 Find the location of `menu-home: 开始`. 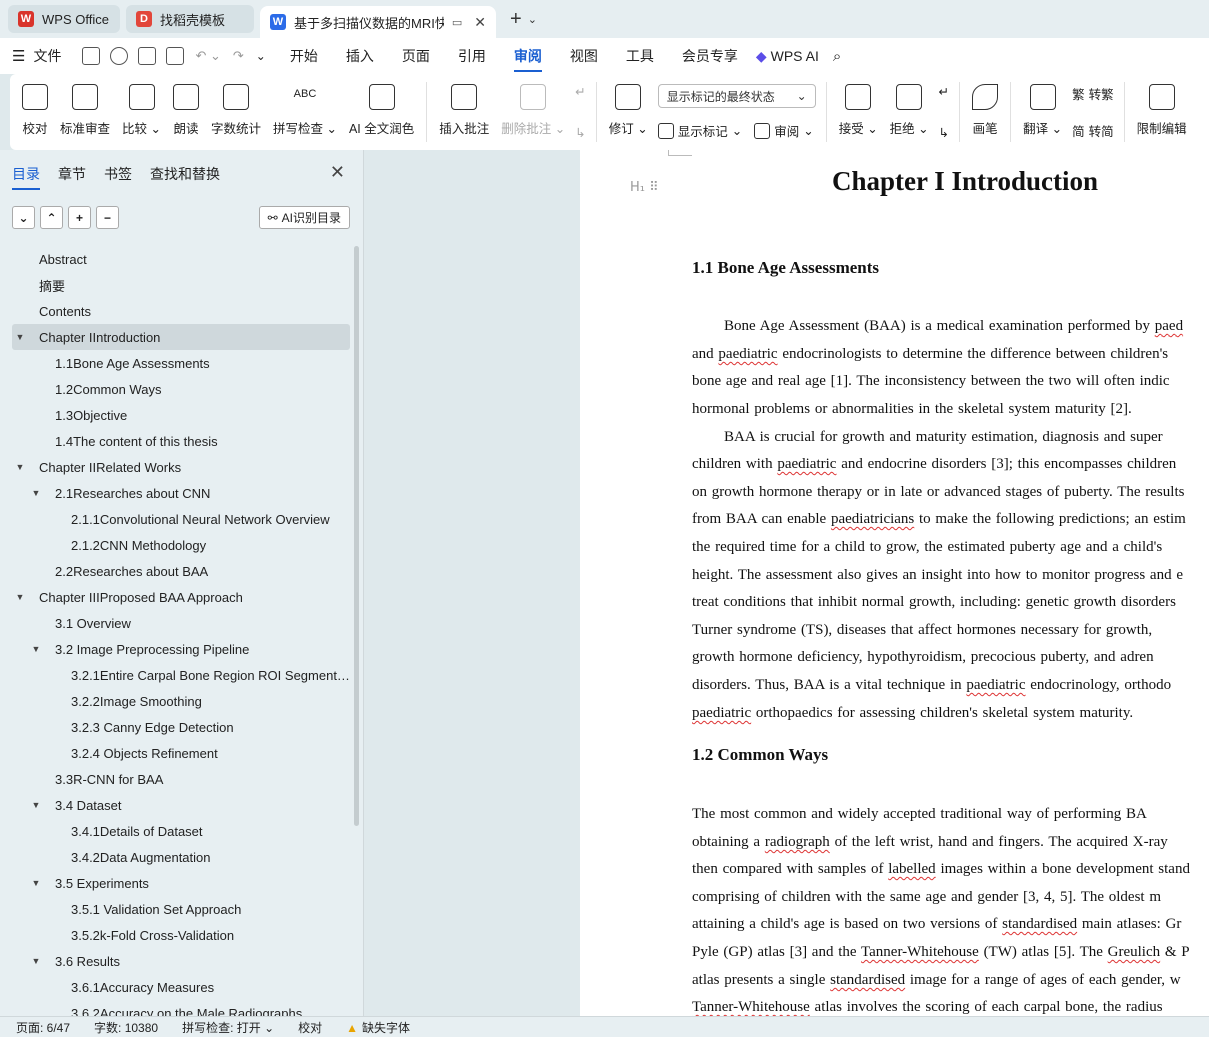

menu-home: 开始 is located at coordinates (304, 56).